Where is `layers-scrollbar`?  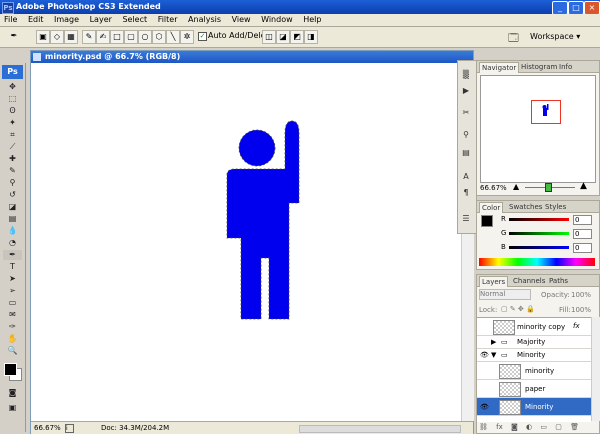
layers-scrollbar is located at coordinates (595, 369).